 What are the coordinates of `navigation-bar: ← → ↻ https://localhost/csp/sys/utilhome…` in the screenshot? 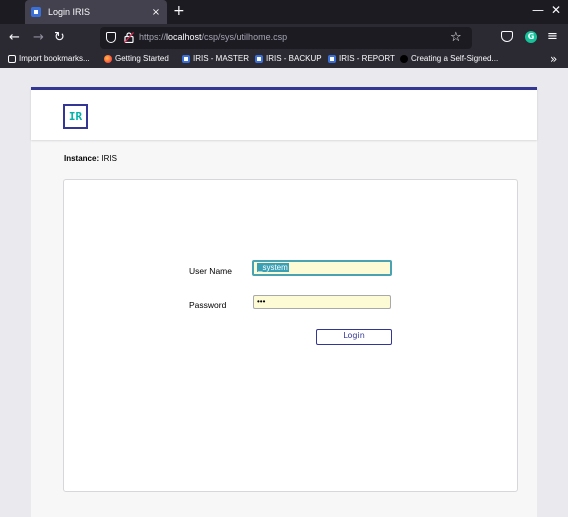 It's located at (284, 38).